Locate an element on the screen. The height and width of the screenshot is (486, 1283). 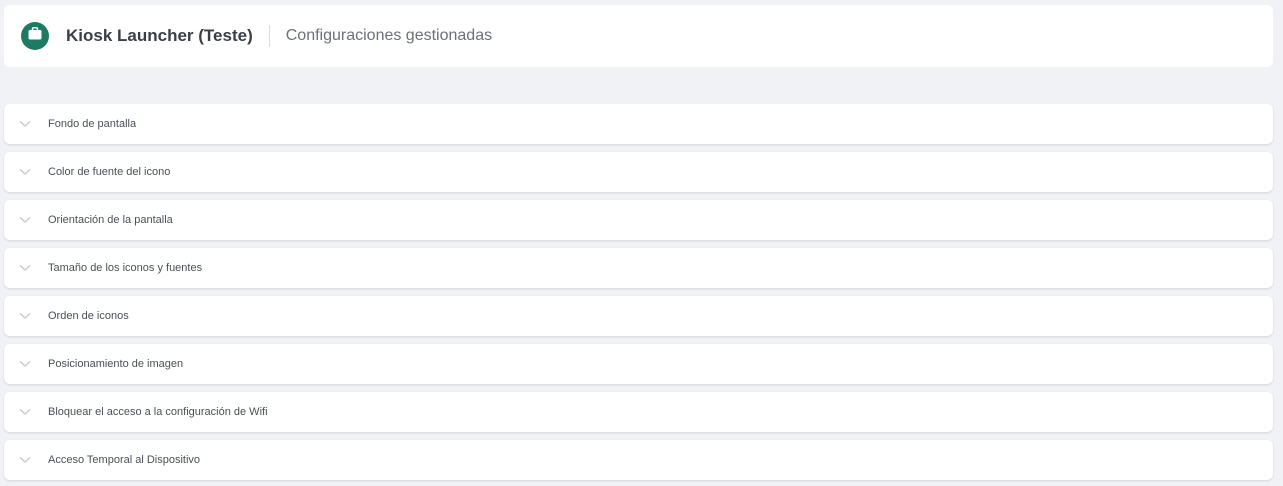
section-label: Posicionamiento de imagen is located at coordinates (116, 364).